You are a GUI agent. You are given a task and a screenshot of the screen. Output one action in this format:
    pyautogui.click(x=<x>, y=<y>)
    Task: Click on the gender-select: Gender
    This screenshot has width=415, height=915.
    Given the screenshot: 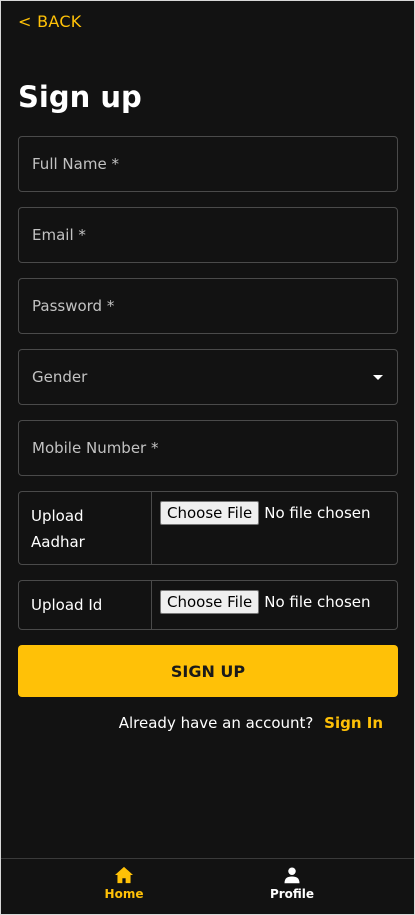 What is the action you would take?
    pyautogui.click(x=208, y=377)
    